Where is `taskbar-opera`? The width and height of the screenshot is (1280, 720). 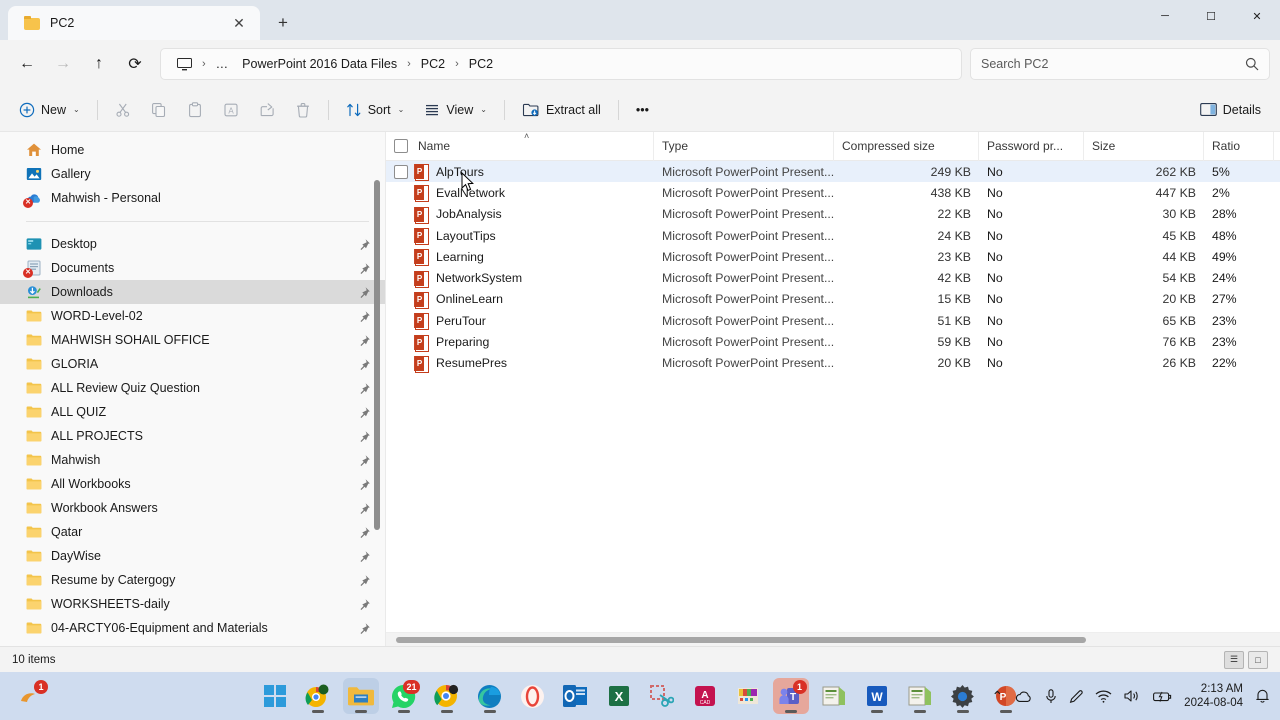
taskbar-opera is located at coordinates (533, 696).